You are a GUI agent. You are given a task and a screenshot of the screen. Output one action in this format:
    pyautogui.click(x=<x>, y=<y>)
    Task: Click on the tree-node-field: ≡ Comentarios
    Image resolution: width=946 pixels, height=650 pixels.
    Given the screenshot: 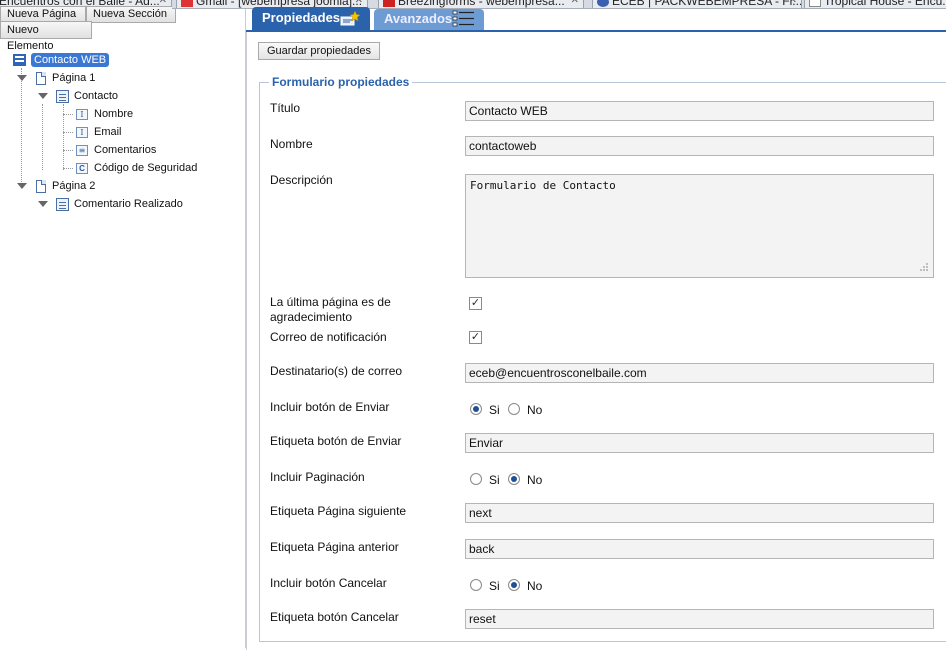 What is the action you would take?
    pyautogui.click(x=116, y=150)
    